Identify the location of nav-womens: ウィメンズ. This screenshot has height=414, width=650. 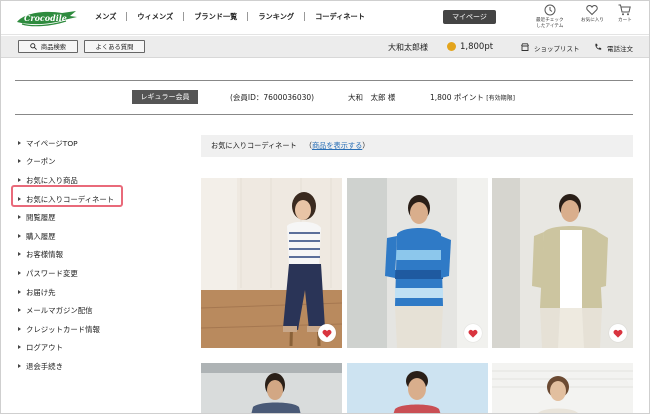
(156, 16).